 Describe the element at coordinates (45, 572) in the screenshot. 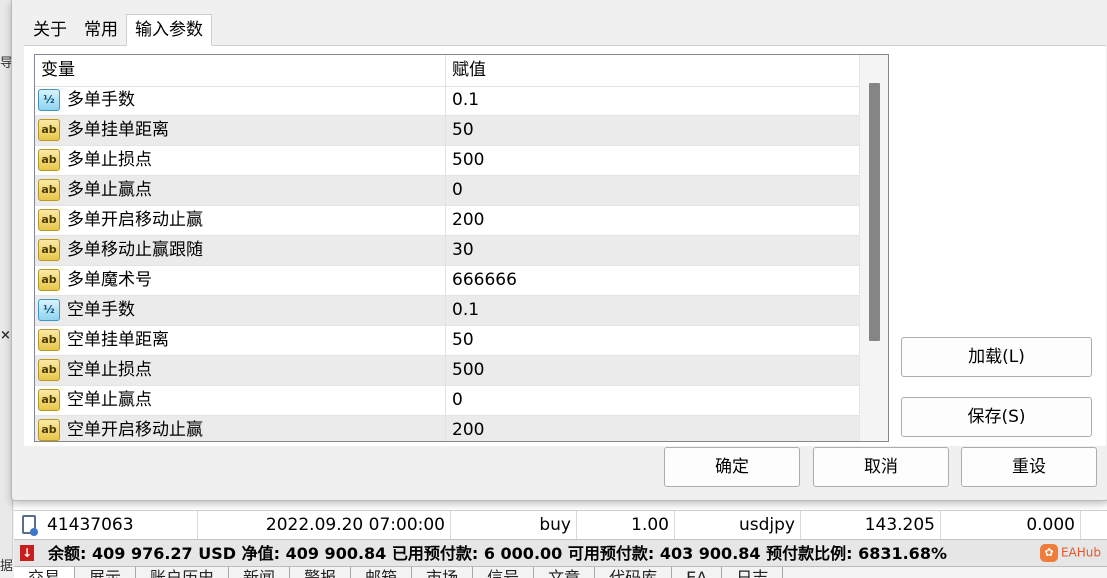

I see `tab-trade: 交易` at that location.